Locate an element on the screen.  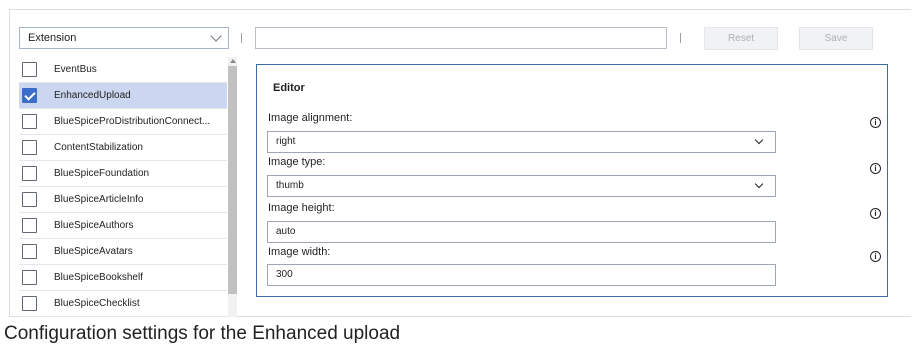
list-item: BlueSpiceArticleInfo is located at coordinates (123, 200).